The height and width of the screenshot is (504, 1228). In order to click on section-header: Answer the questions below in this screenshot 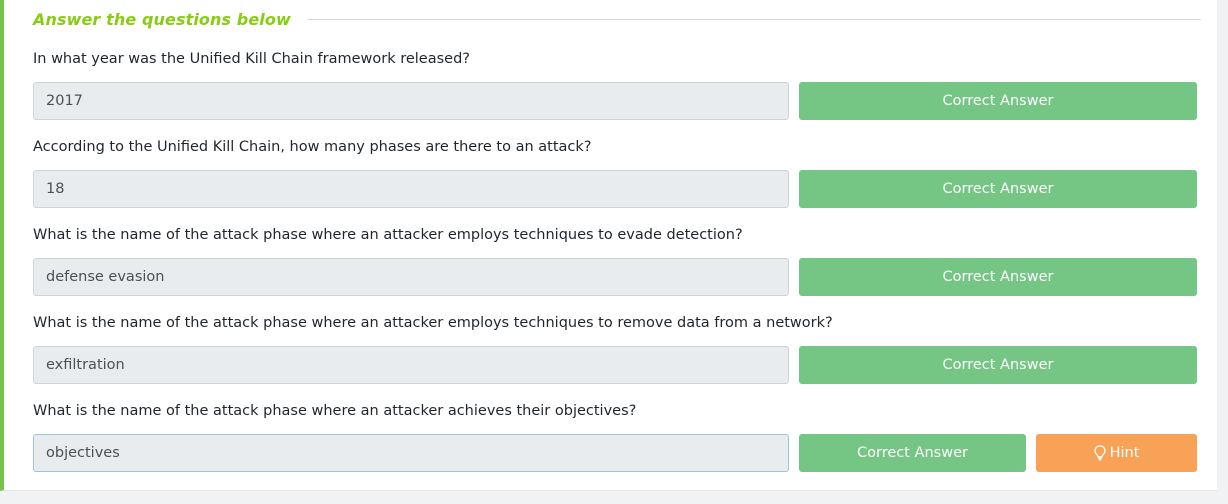, I will do `click(617, 19)`.